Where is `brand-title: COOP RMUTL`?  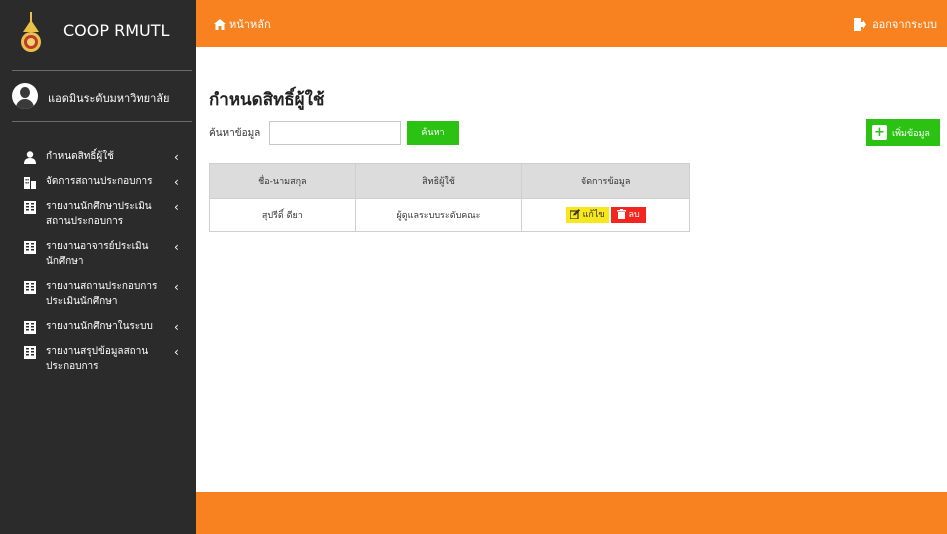
brand-title: COOP RMUTL is located at coordinates (116, 30).